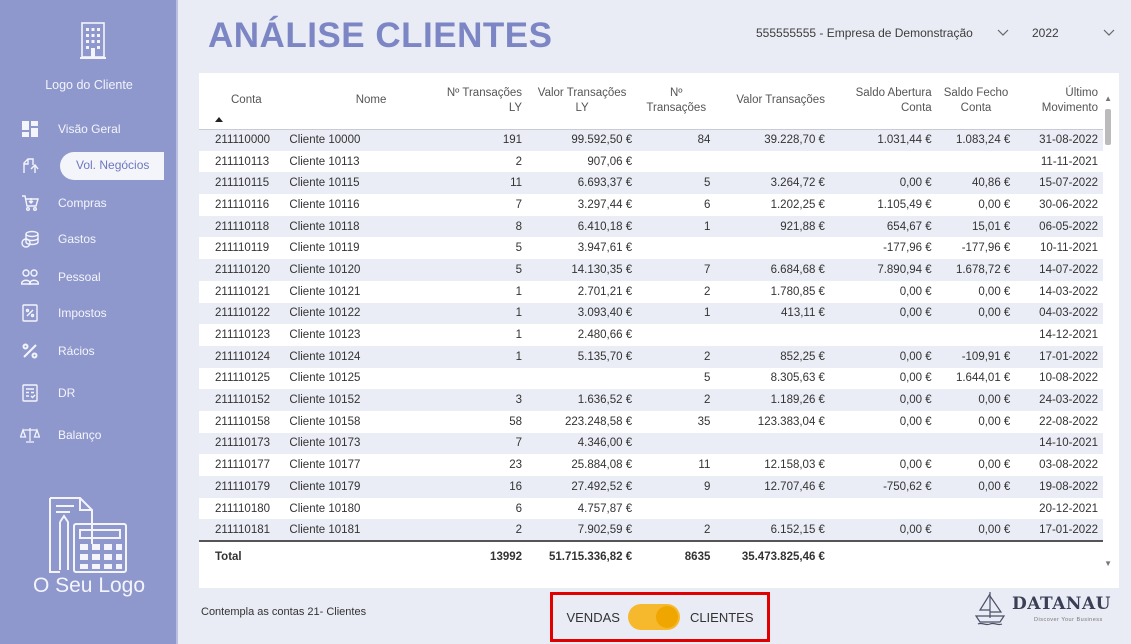 This screenshot has width=1131, height=644. Describe the element at coordinates (582, 556) in the screenshot. I see `total-valor-transacoes-ly: 51.715.336,82 €` at that location.